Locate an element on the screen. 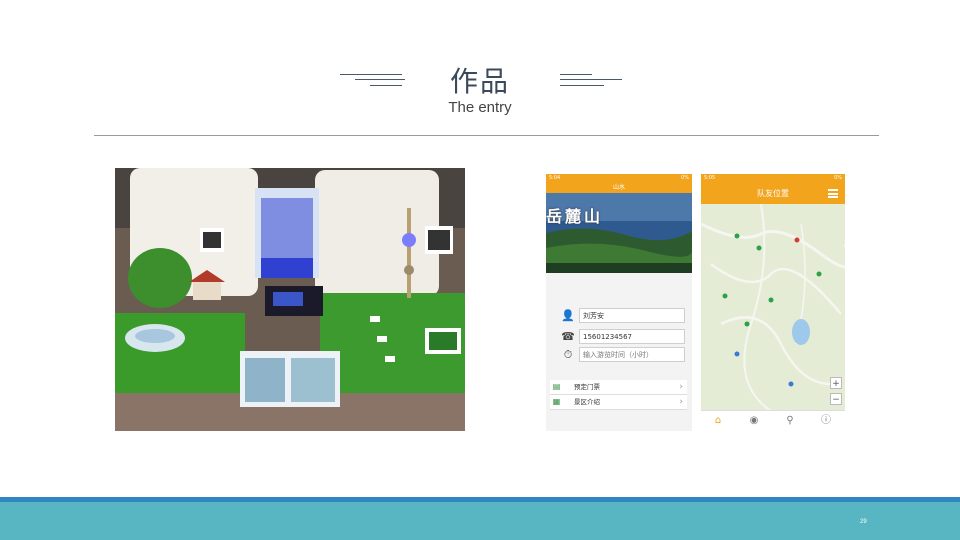 The height and width of the screenshot is (540, 960). ticket-icon: ▤ is located at coordinates (556, 386).